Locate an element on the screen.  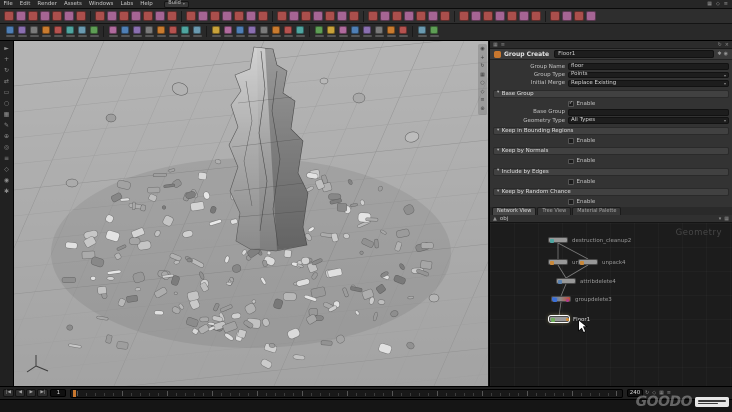
param-dropdown: Points ▾ is located at coordinates (648, 75).